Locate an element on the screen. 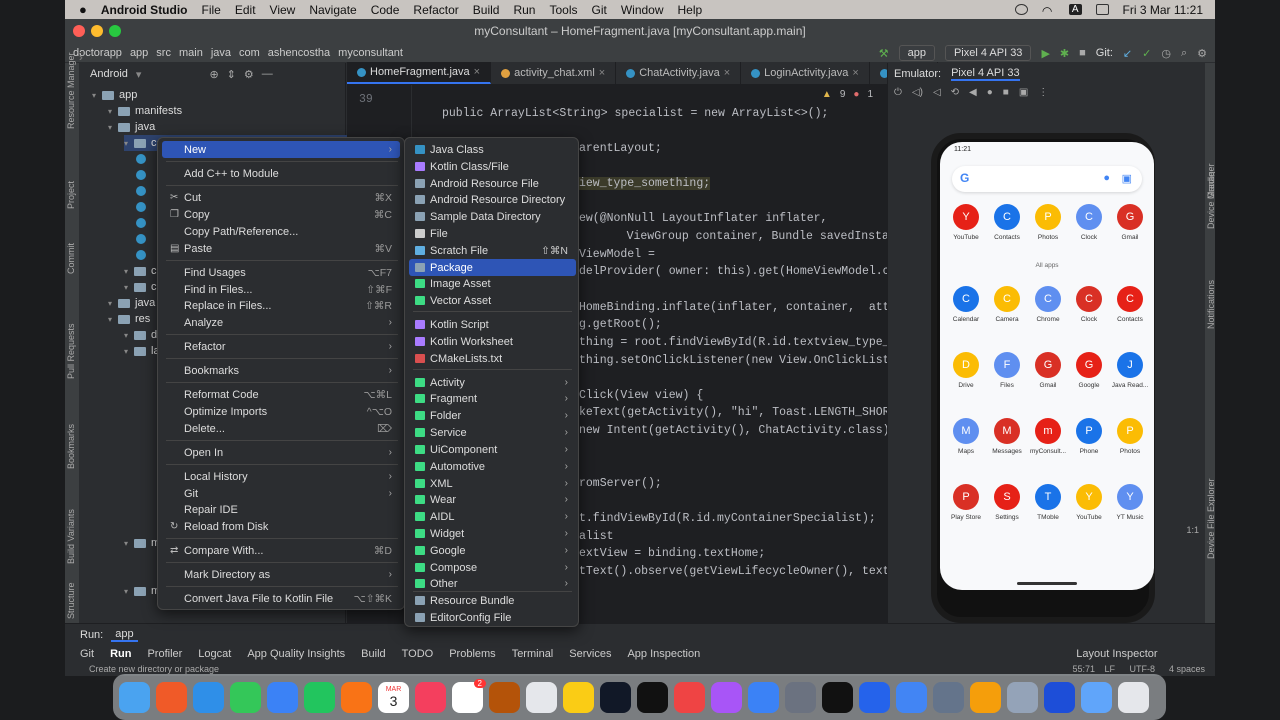  camera-icon: ▣ is located at coordinates (1023, 92).